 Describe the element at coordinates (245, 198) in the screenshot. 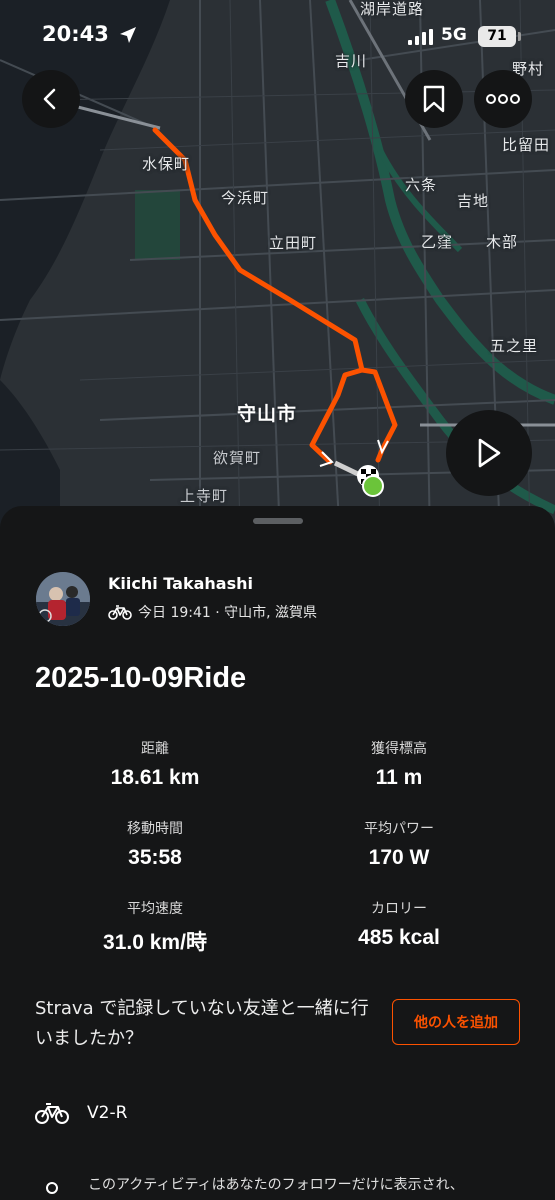

I see `map-label-imahamacho: 今浜町` at that location.